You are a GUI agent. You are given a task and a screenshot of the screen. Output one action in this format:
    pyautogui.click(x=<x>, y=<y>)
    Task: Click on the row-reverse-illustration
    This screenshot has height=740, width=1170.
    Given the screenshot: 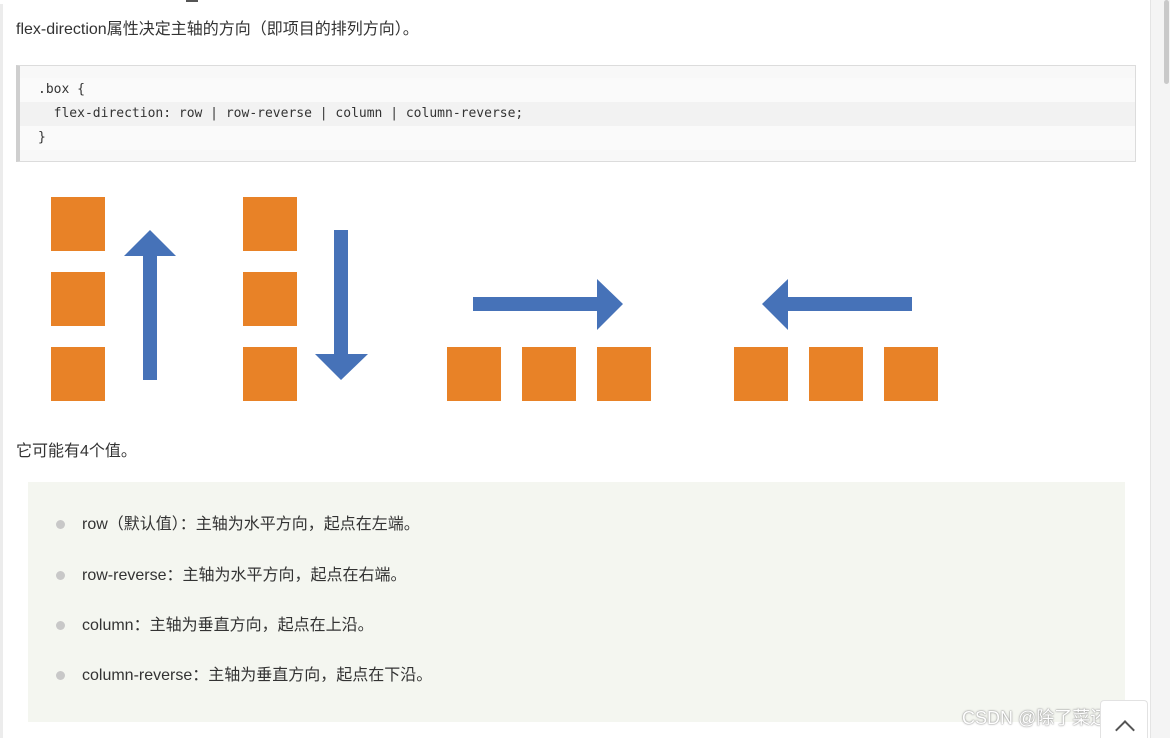 What is the action you would take?
    pyautogui.click(x=836, y=340)
    